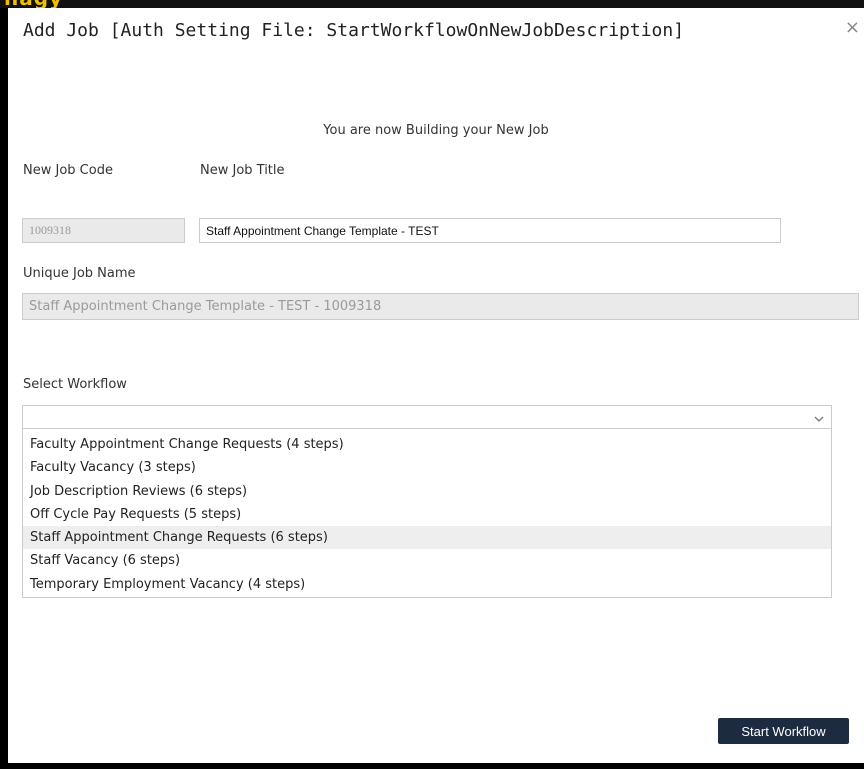  Describe the element at coordinates (436, 130) in the screenshot. I see `info-message: You are now Building your New Job` at that location.